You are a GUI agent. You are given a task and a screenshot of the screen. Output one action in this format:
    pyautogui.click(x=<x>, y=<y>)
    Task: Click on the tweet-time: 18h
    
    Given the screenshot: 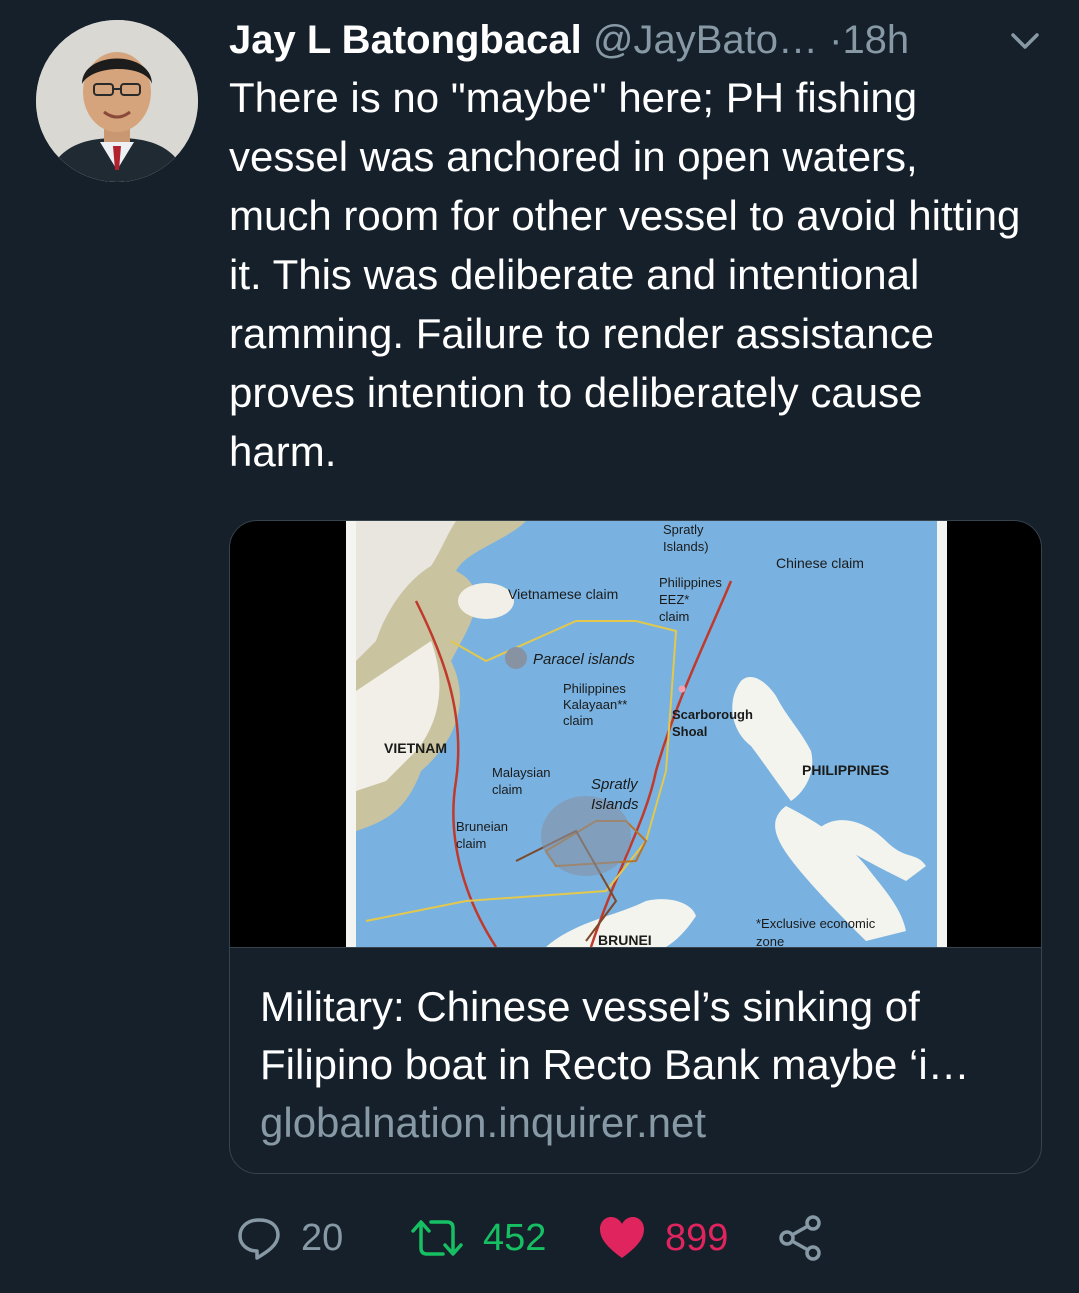 What is the action you would take?
    pyautogui.click(x=875, y=40)
    